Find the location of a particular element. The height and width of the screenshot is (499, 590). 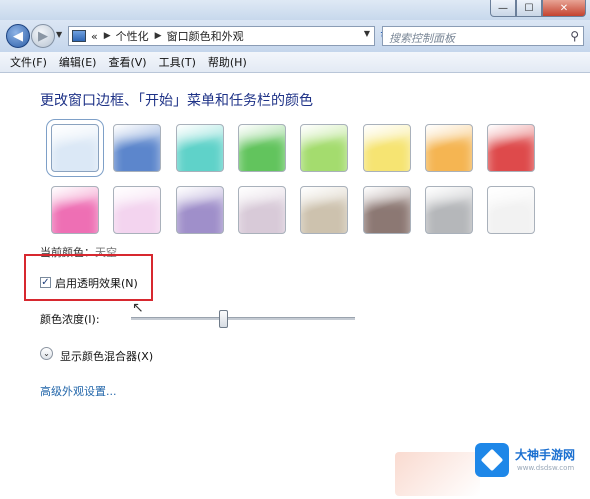

minimize-button: — is located at coordinates (503, 8).